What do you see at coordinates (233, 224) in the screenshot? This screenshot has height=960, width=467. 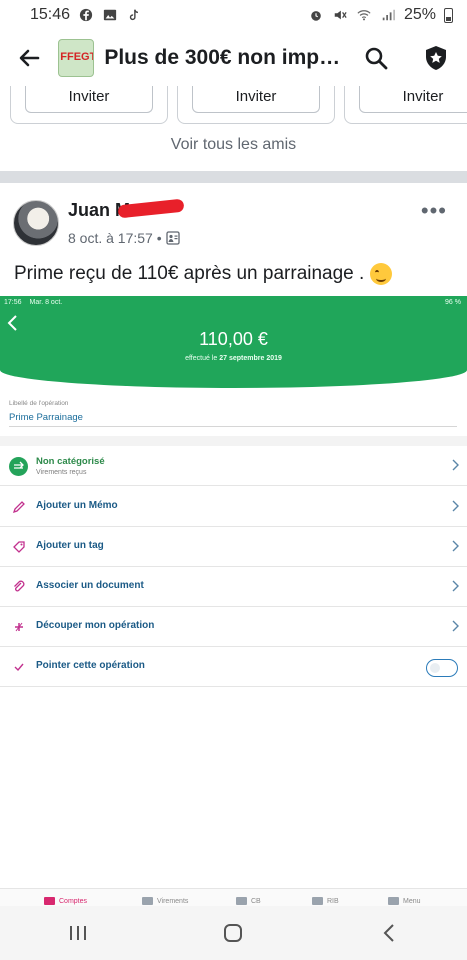 I see `post-header: Juan M 8 oct. à 17:57 • •••` at bounding box center [233, 224].